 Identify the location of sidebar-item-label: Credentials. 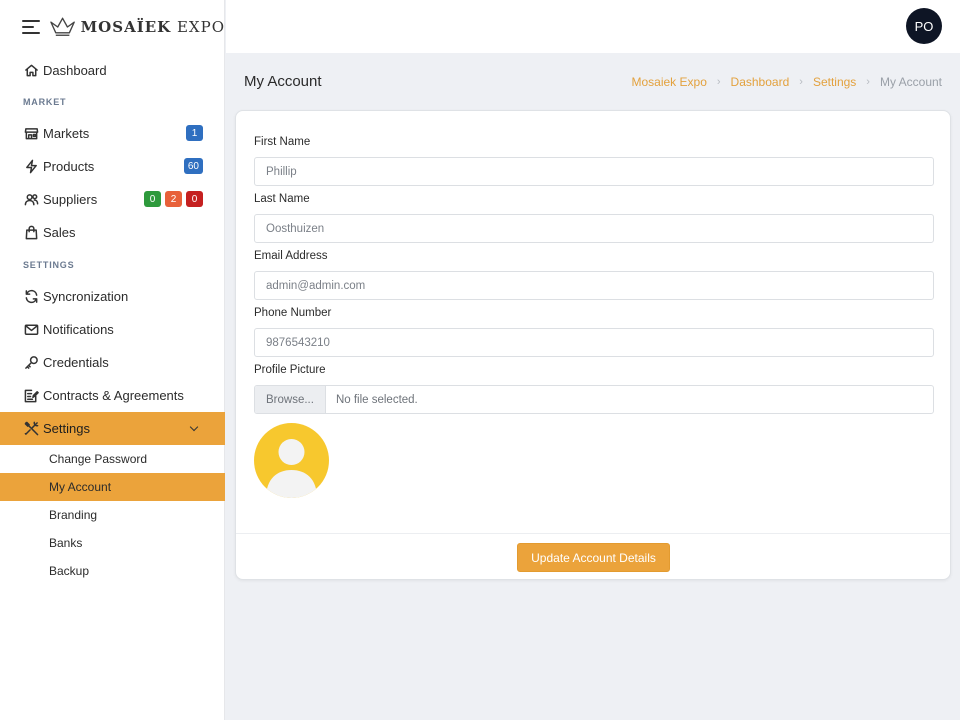
(76, 362).